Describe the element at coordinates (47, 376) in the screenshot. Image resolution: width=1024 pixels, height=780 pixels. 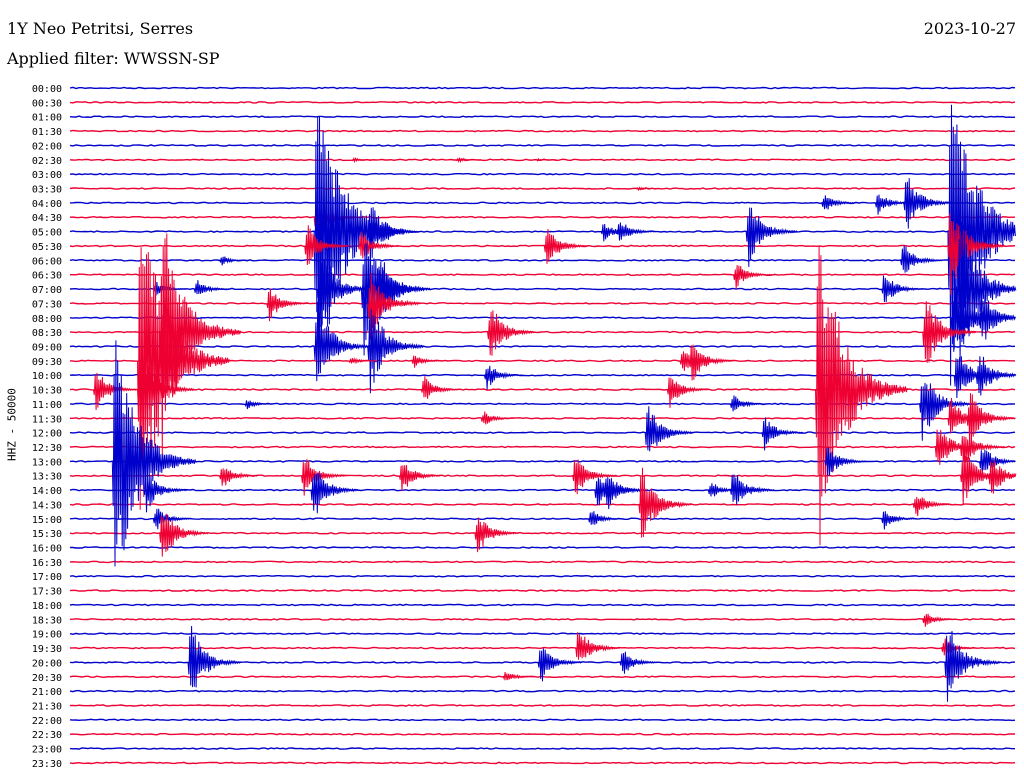
I see `row-time-label: 10:00` at that location.